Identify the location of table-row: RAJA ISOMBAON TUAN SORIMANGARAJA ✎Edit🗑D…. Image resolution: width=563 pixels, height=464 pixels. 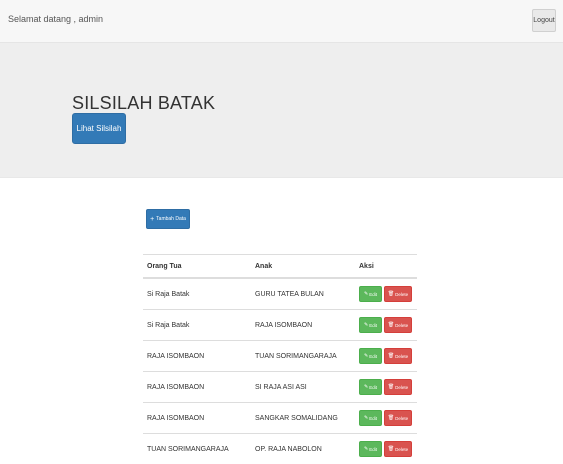
(280, 356).